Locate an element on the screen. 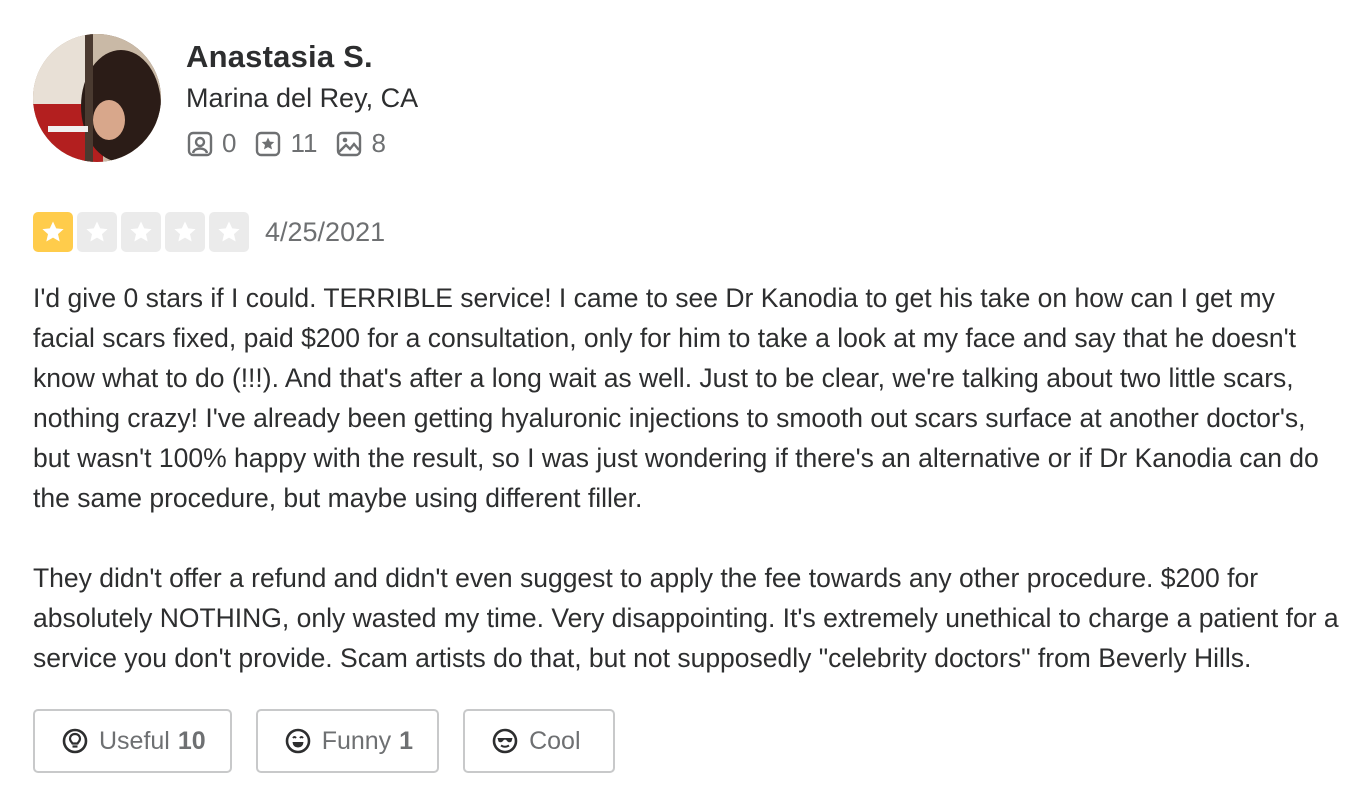 This screenshot has height=808, width=1350. sunglasses-face-icon is located at coordinates (505, 741).